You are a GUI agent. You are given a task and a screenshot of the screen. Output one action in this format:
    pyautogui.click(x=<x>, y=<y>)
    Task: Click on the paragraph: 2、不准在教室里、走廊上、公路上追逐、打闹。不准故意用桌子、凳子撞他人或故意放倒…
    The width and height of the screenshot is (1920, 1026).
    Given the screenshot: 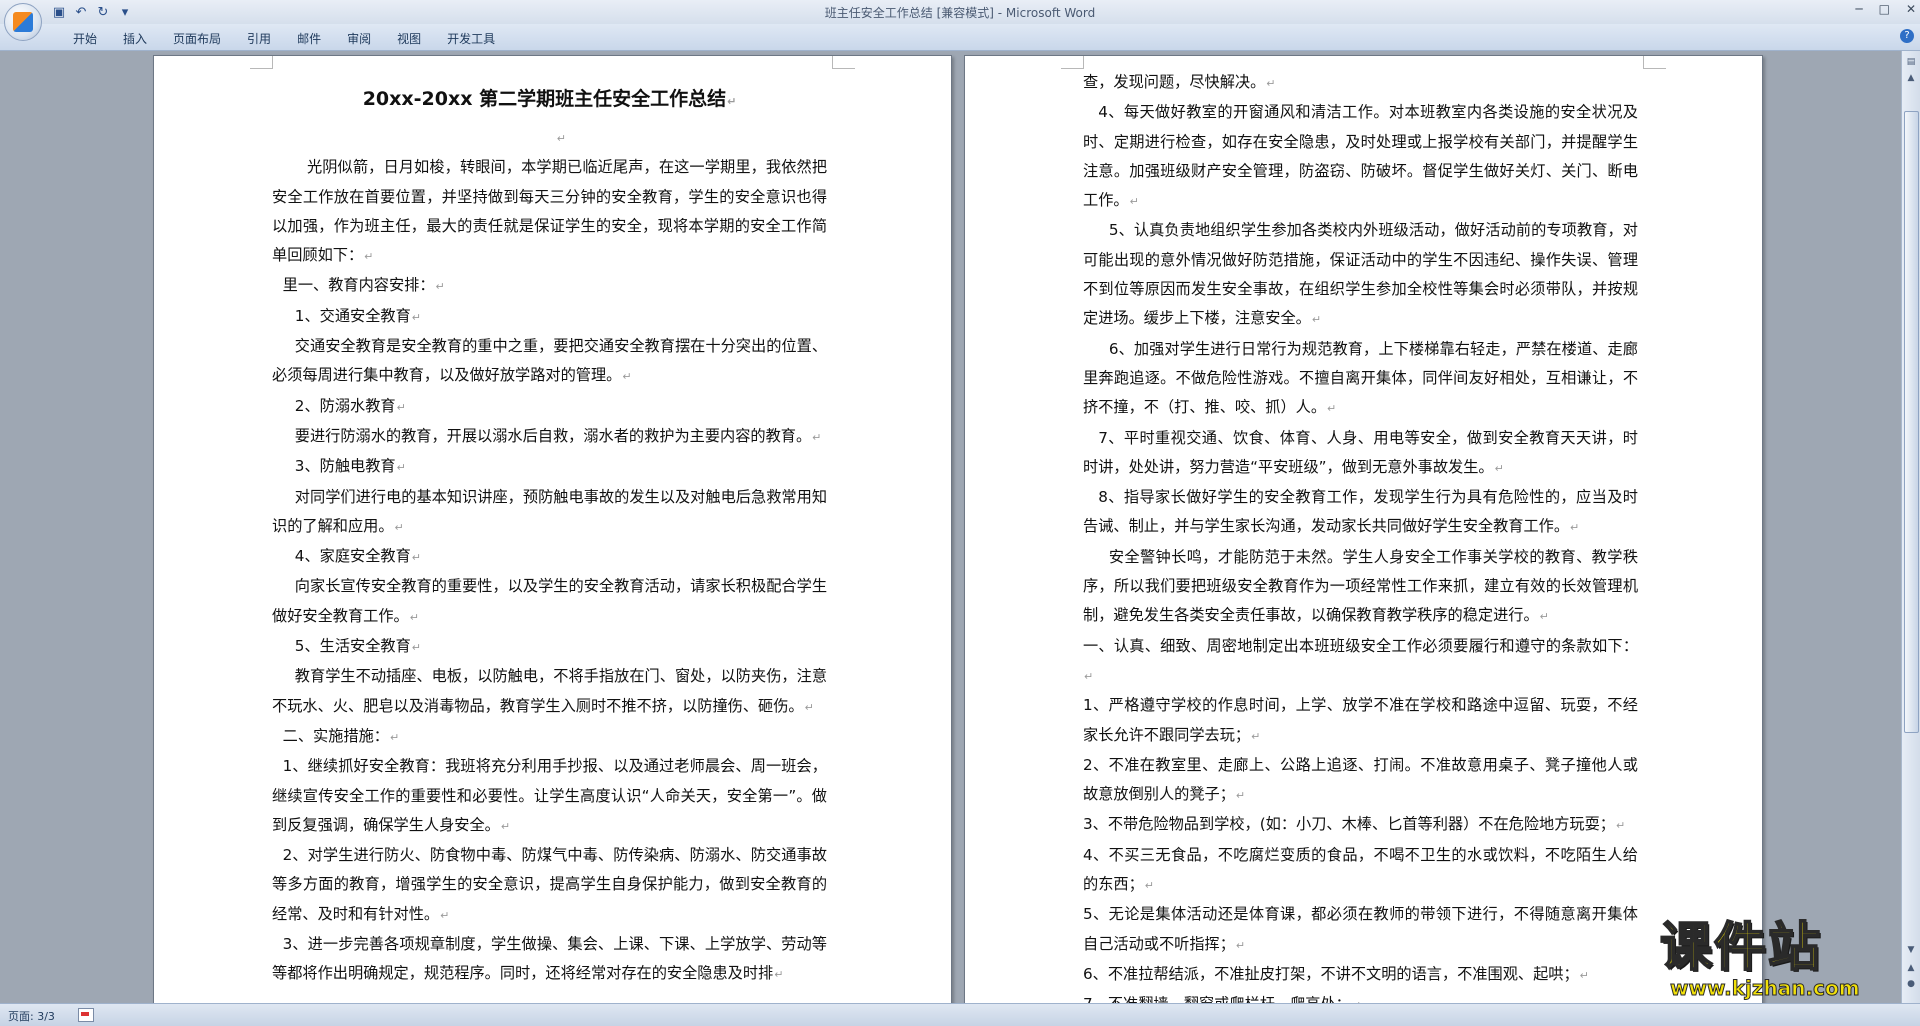 What is the action you would take?
    pyautogui.click(x=1360, y=781)
    